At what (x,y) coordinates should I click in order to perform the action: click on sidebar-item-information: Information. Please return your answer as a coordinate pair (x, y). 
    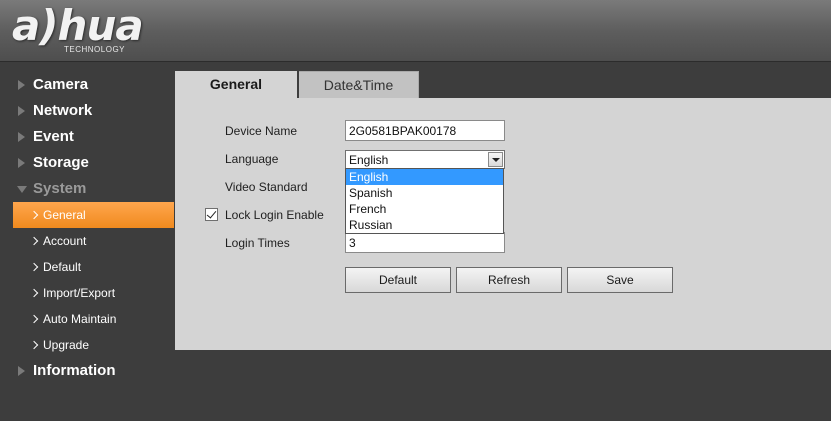
    Looking at the image, I should click on (87, 371).